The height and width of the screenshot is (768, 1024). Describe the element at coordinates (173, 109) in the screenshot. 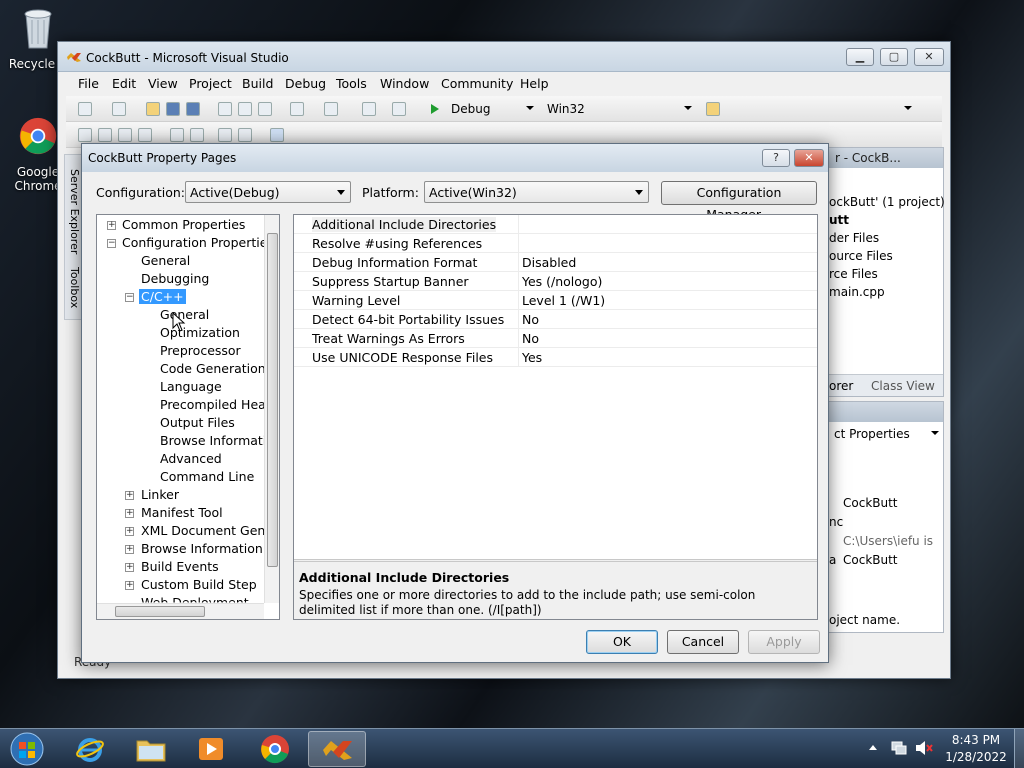

I see `save-icon` at that location.